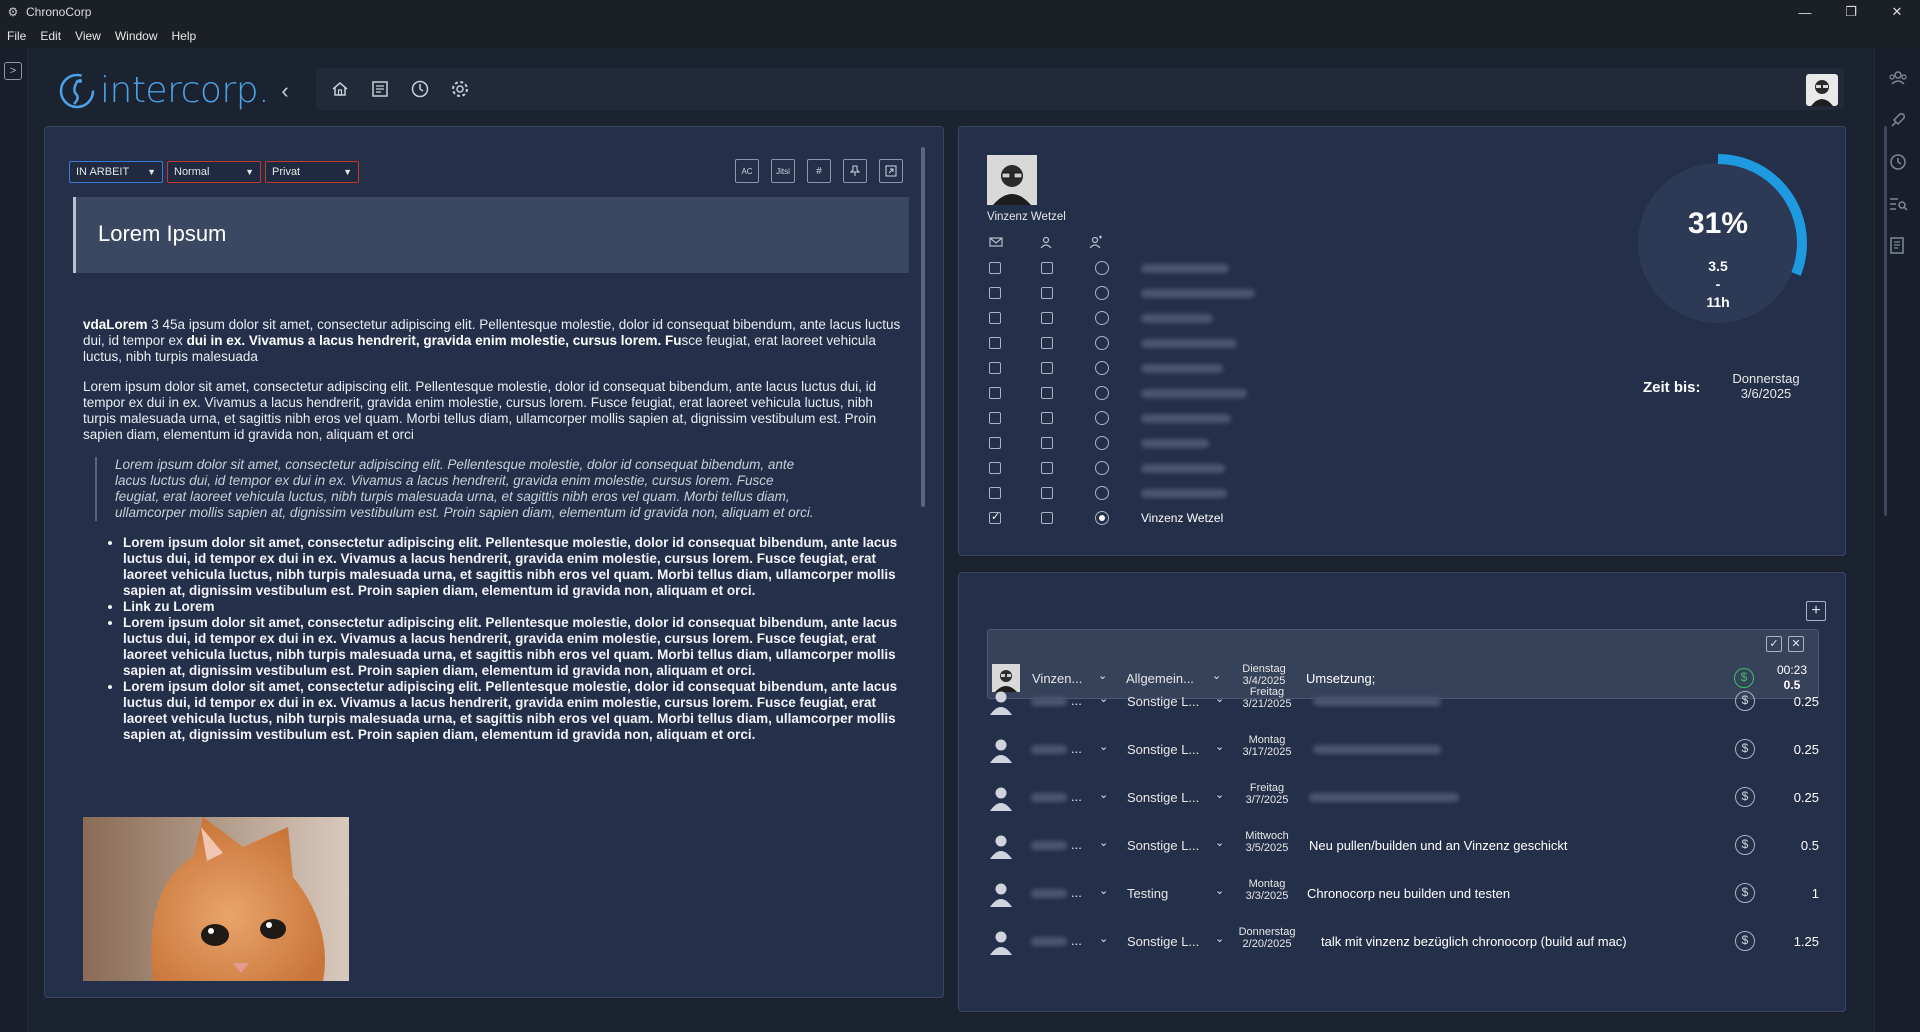  I want to click on add-entry-button: +, so click(1816, 611).